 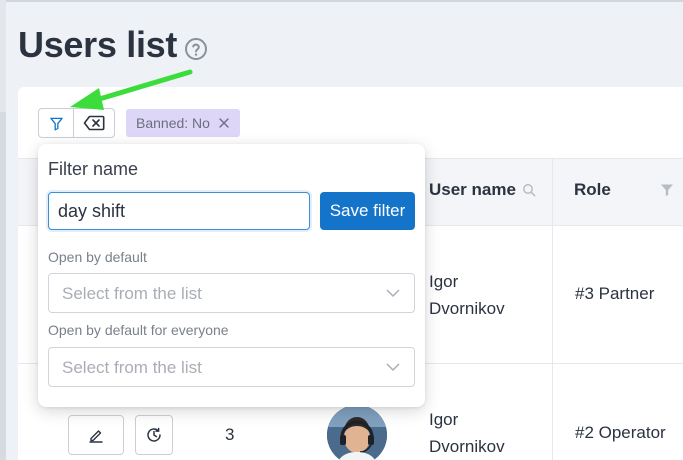 I want to click on pencil-icon, so click(x=96, y=436).